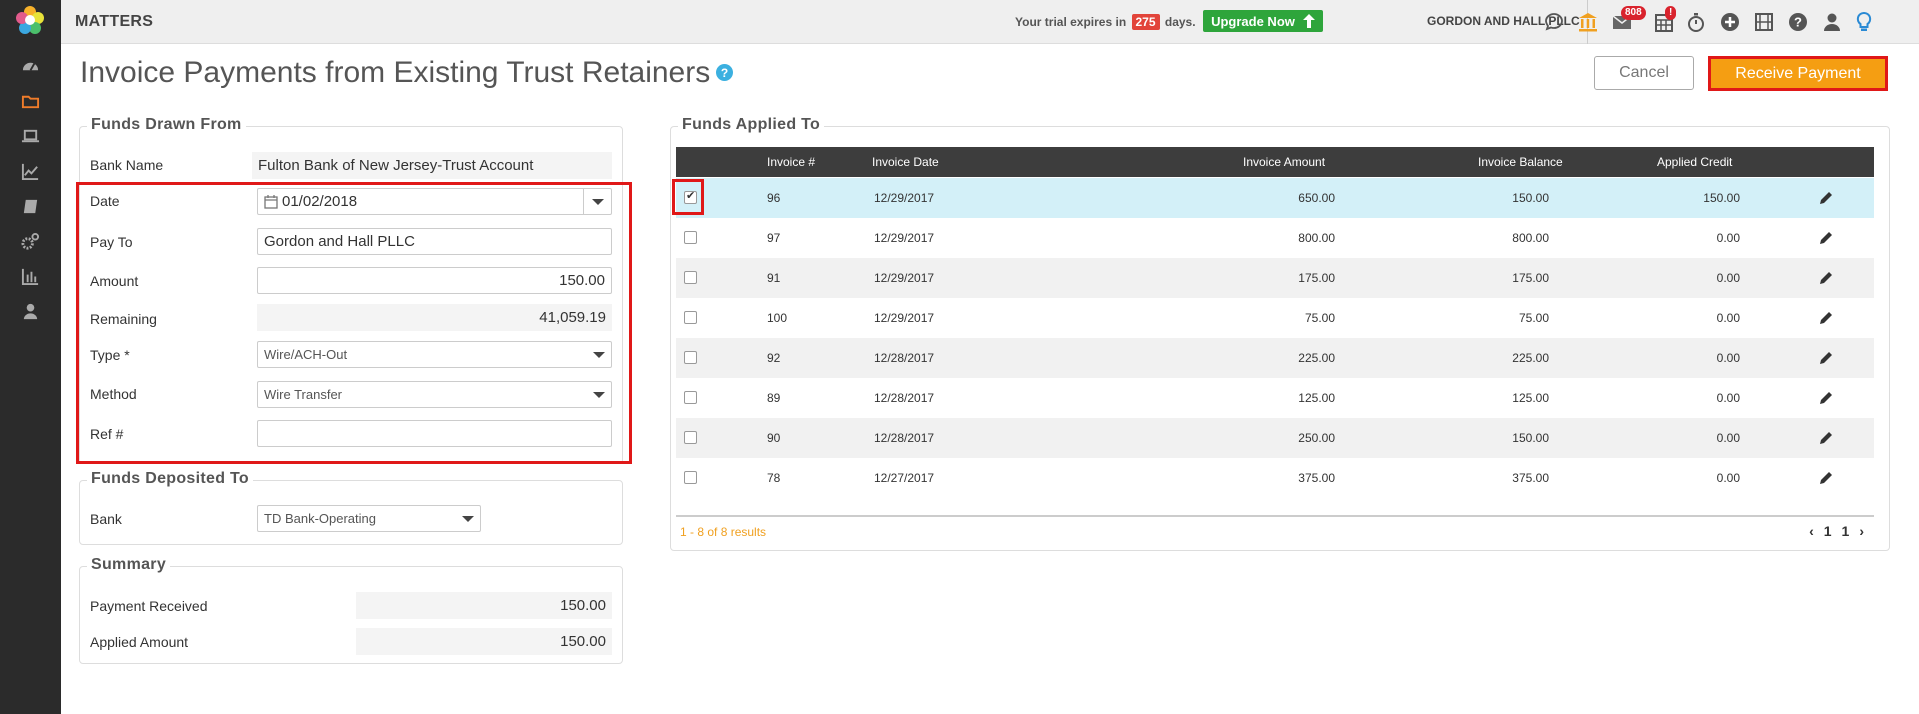 This screenshot has height=714, width=1919. I want to click on calendar-alert-badge: !, so click(1671, 13).